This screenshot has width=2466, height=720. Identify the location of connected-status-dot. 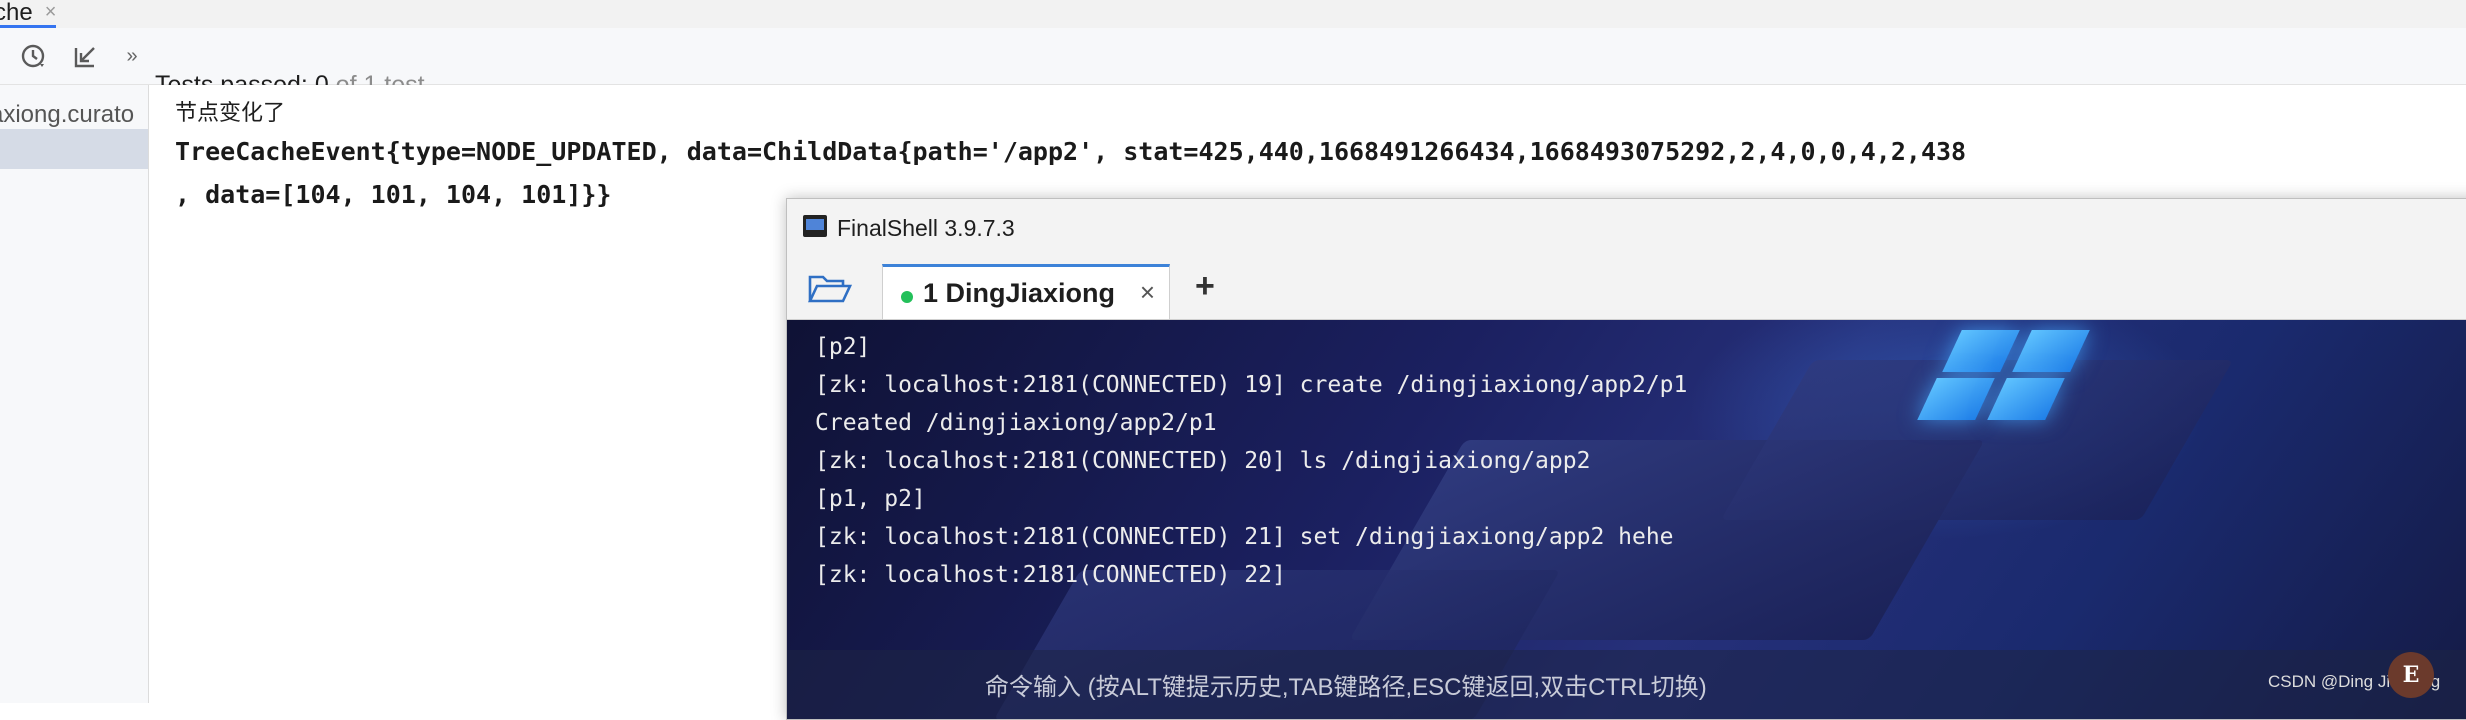
(907, 297).